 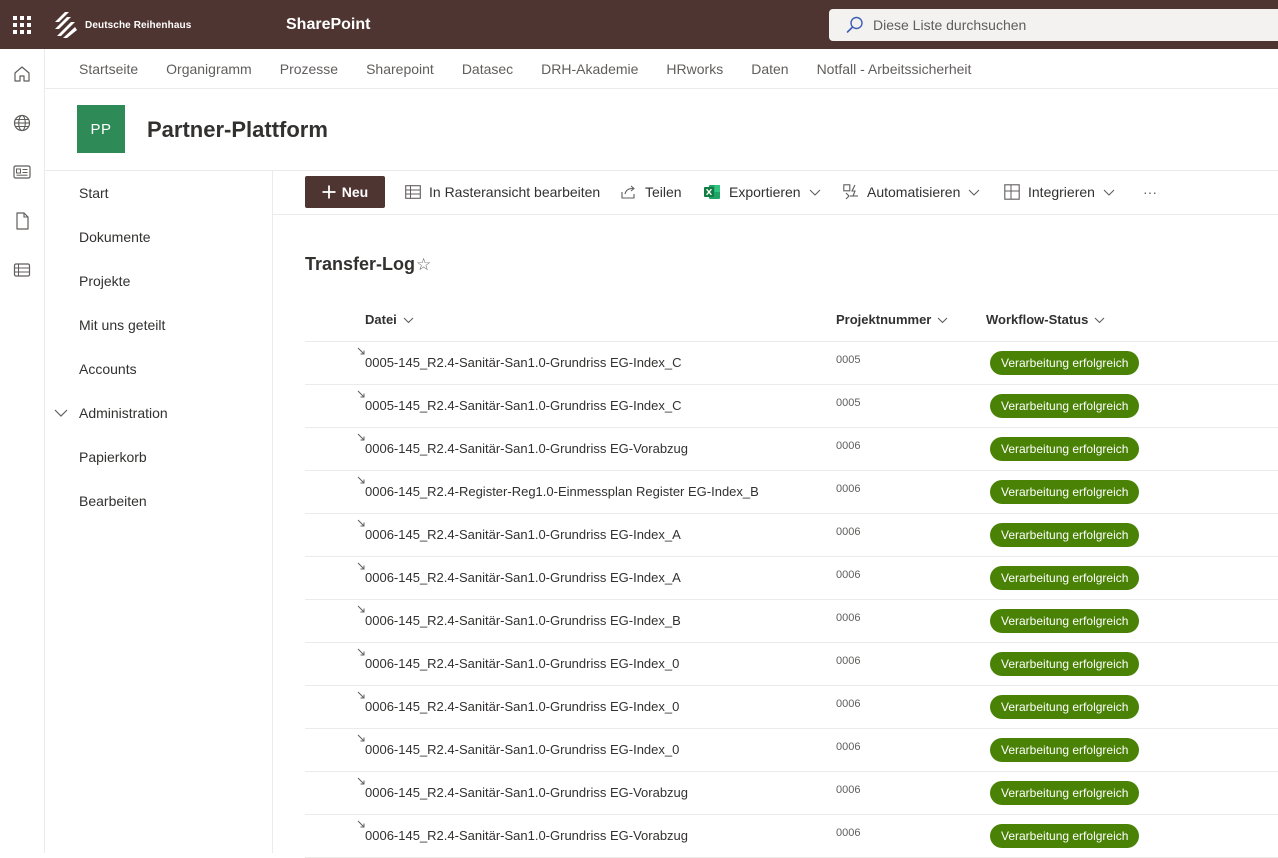 What do you see at coordinates (791, 320) in the screenshot?
I see `table-header: Datei Projektnummer Workflow-Status` at bounding box center [791, 320].